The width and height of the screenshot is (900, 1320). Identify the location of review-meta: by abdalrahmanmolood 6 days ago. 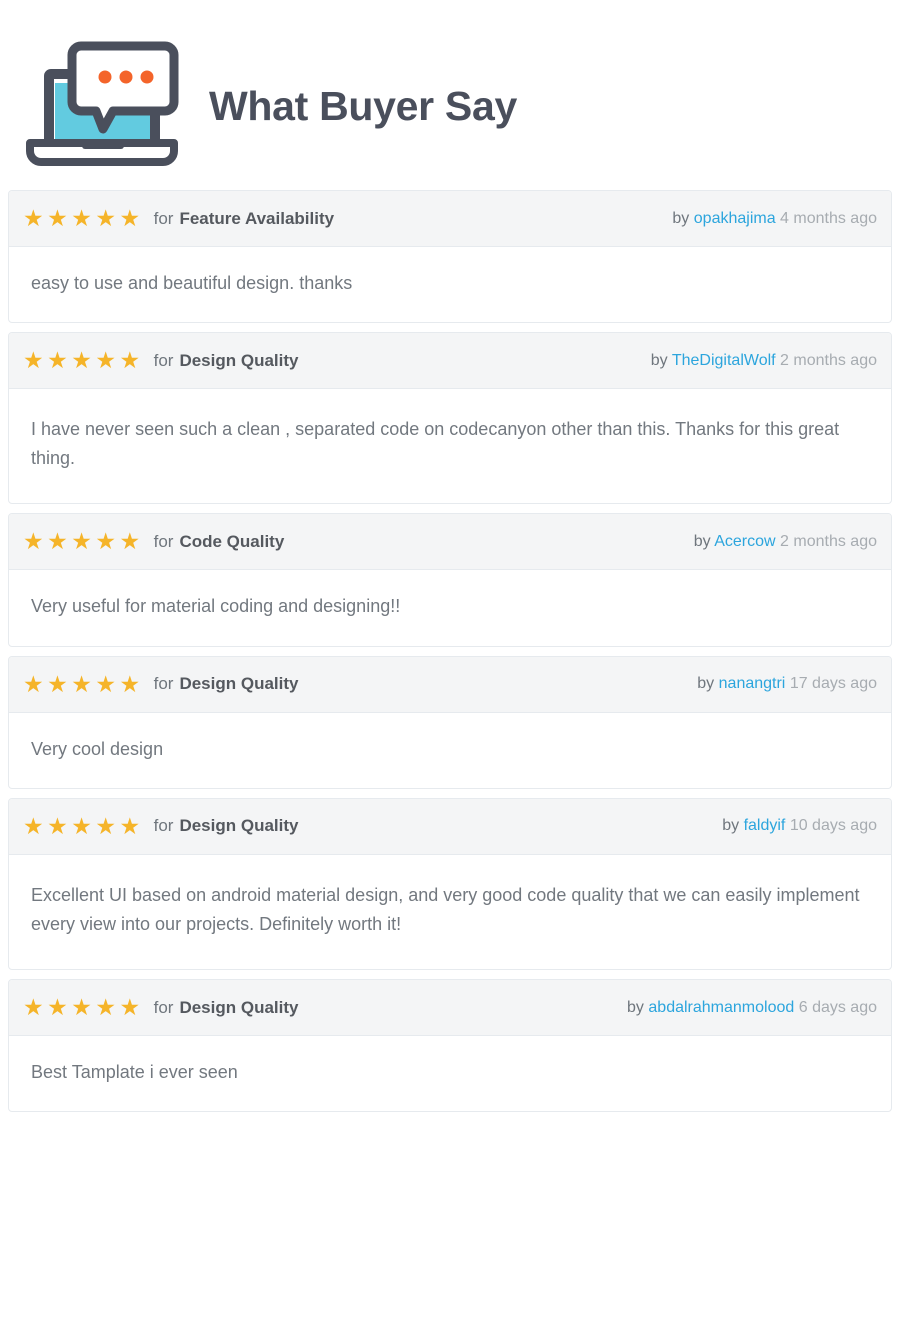
(752, 1008).